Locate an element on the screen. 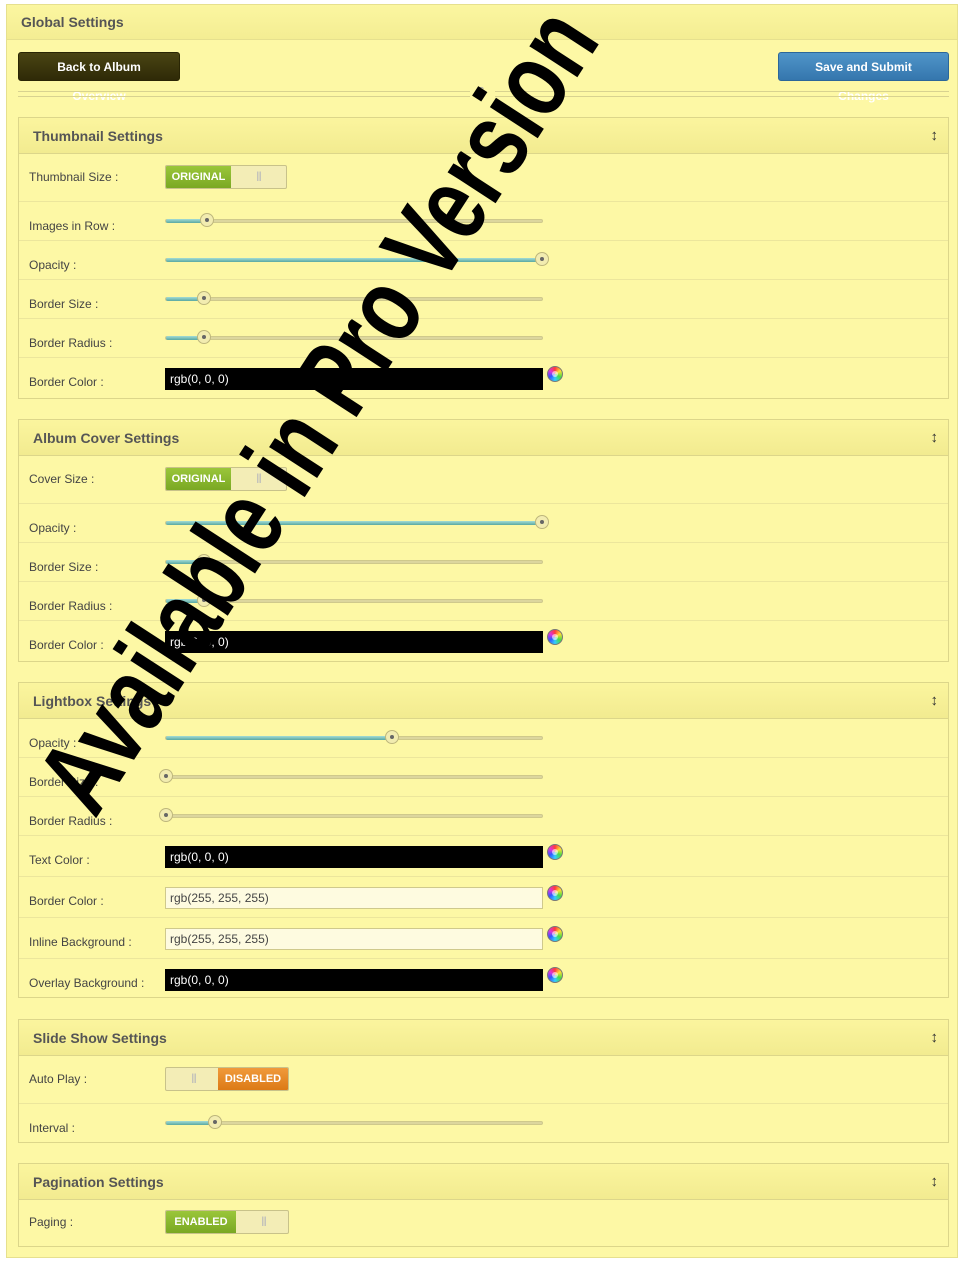 This screenshot has width=966, height=1266. lightbox-border-color-row: Border Color : rgb(255, 255, 255) is located at coordinates (483, 897).